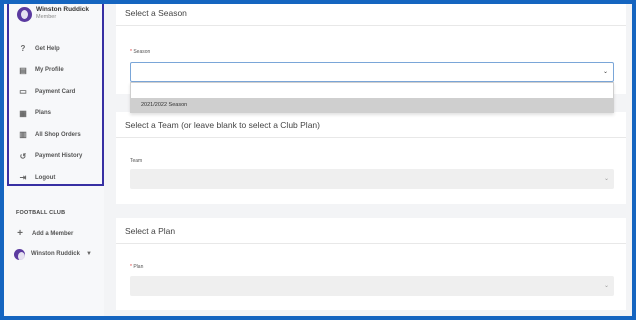 This screenshot has width=636, height=320. What do you see at coordinates (55, 254) in the screenshot?
I see `member-name: Winston Ruddick` at bounding box center [55, 254].